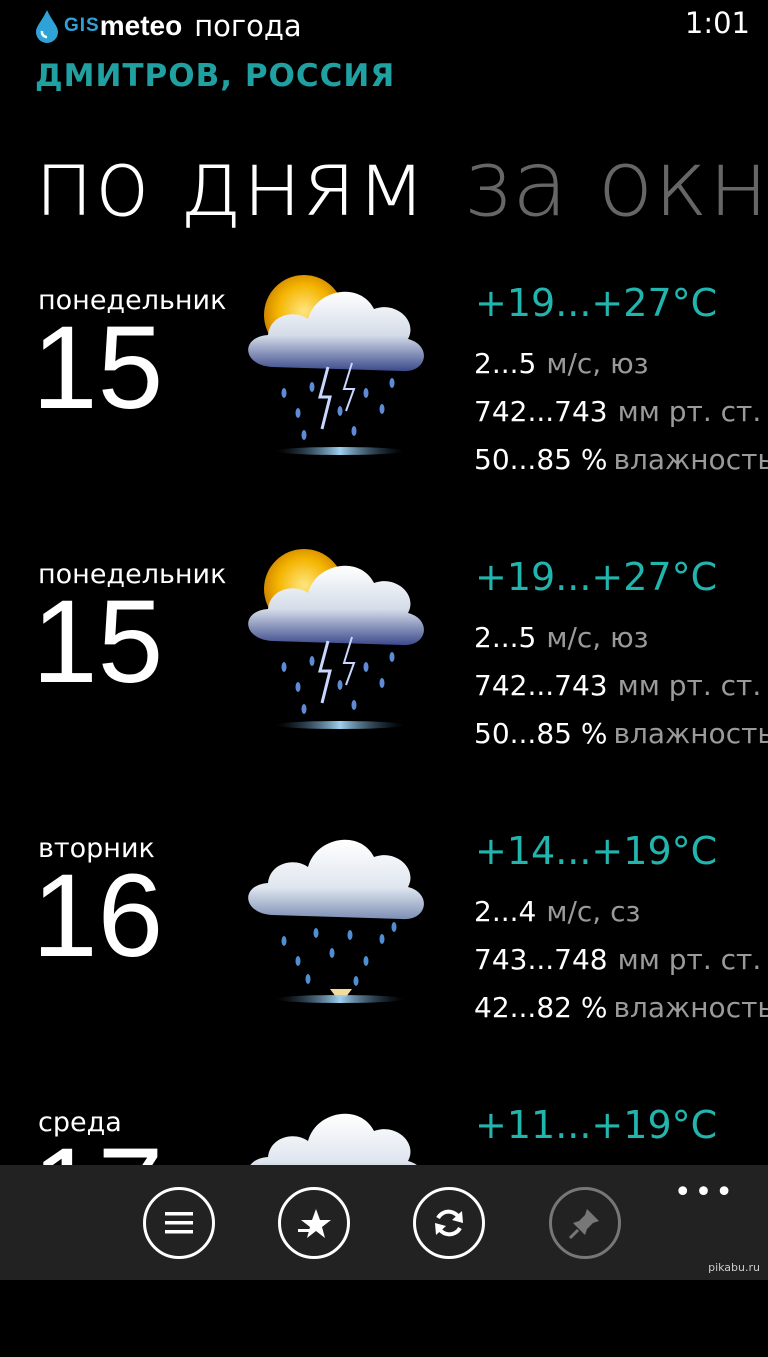 This screenshot has width=768, height=1357. Describe the element at coordinates (230, 183) in the screenshot. I see `pivot-tab-by-days: по дням` at that location.